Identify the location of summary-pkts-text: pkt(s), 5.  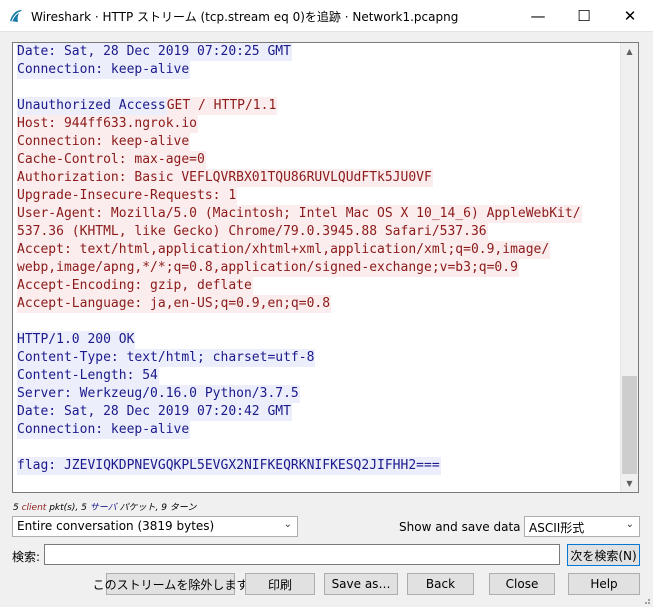
(68, 508).